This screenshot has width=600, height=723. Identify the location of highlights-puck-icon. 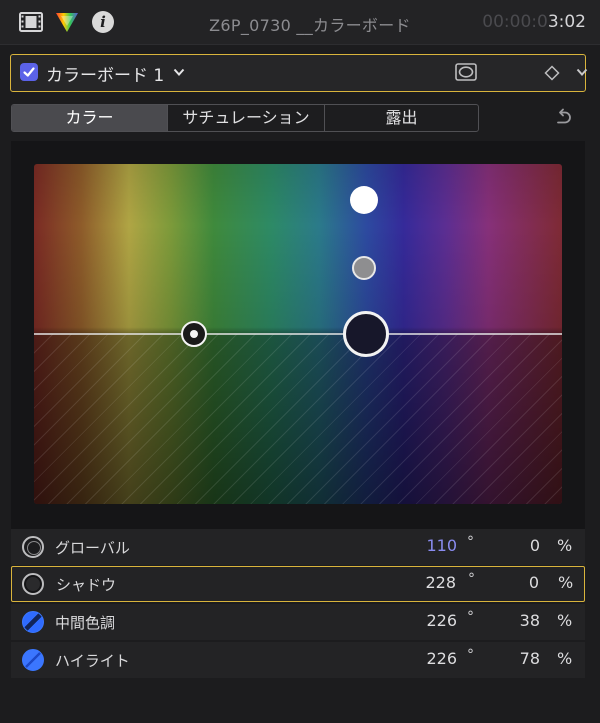
(33, 660).